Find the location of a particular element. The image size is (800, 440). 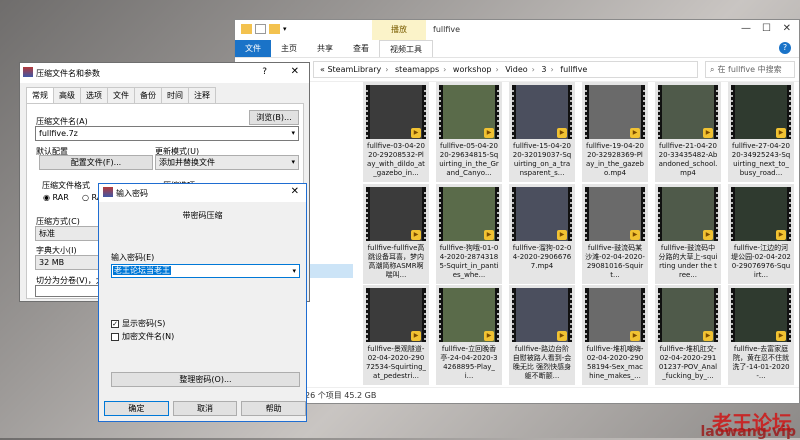

show-password-checkbox: ✓ 显示密码(S) is located at coordinates (138, 323).